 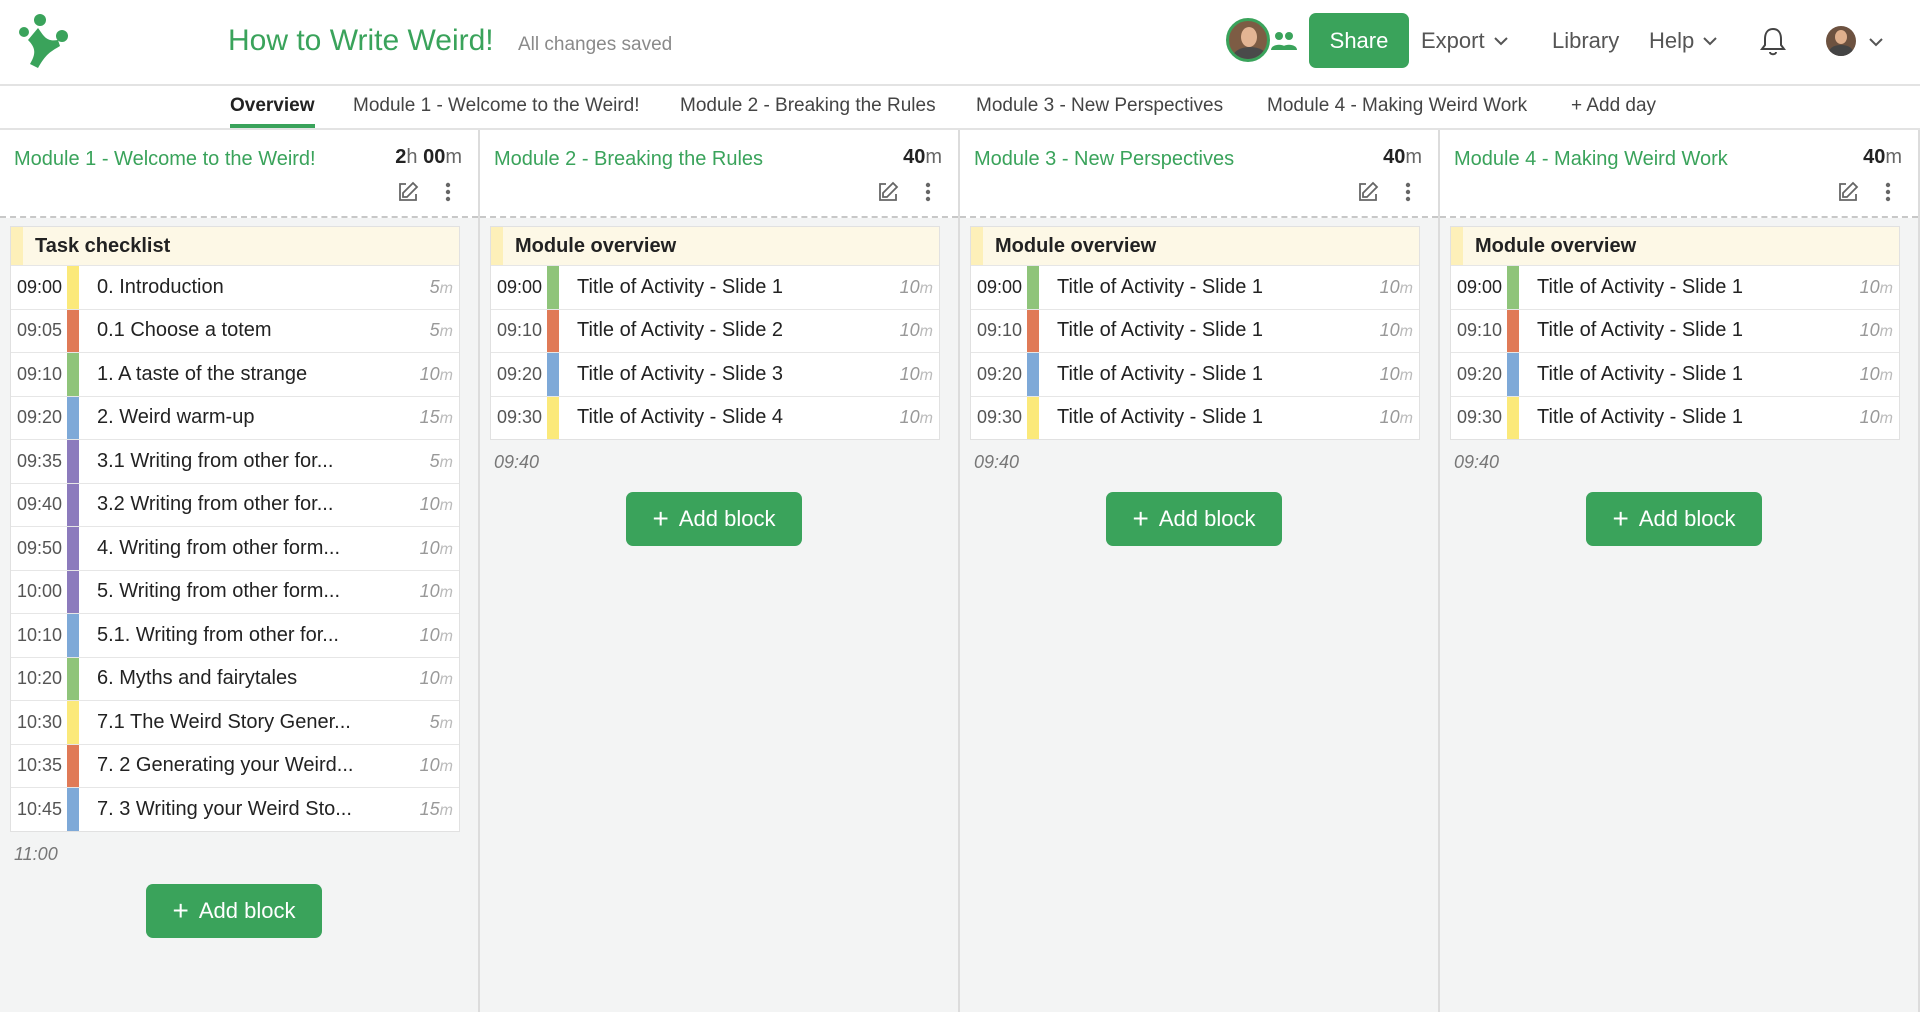 I want to click on duration-hours-unit: h, so click(x=412, y=157).